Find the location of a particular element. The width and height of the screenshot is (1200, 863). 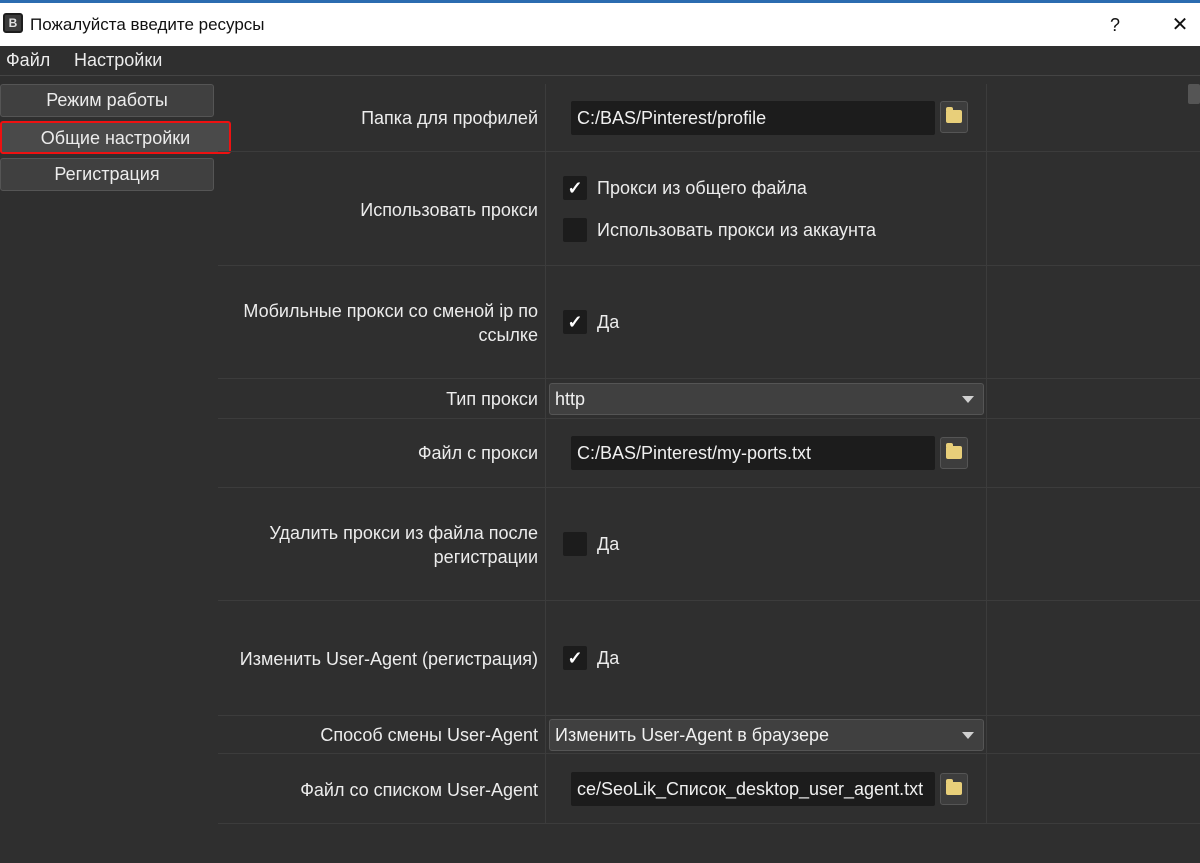

profiles-folder-input: C:/BAS/Pinterest/profile is located at coordinates (753, 118).